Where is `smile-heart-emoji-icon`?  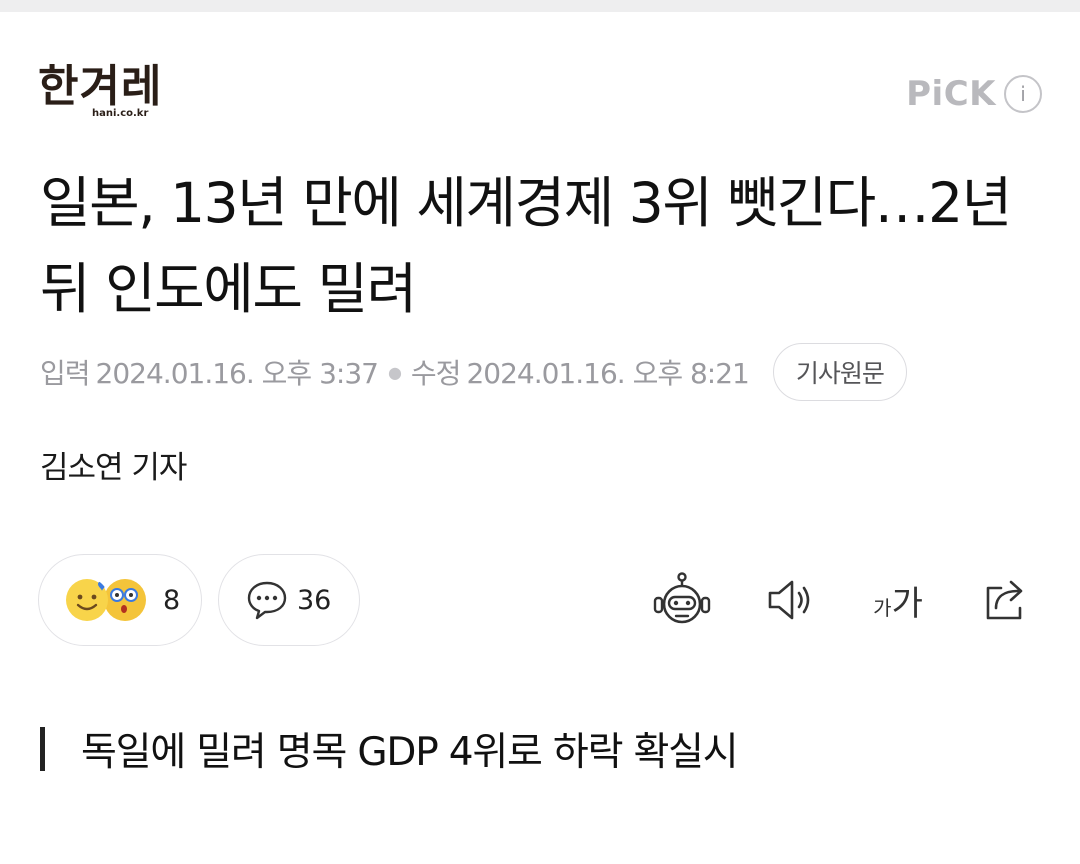
smile-heart-emoji-icon is located at coordinates (87, 600).